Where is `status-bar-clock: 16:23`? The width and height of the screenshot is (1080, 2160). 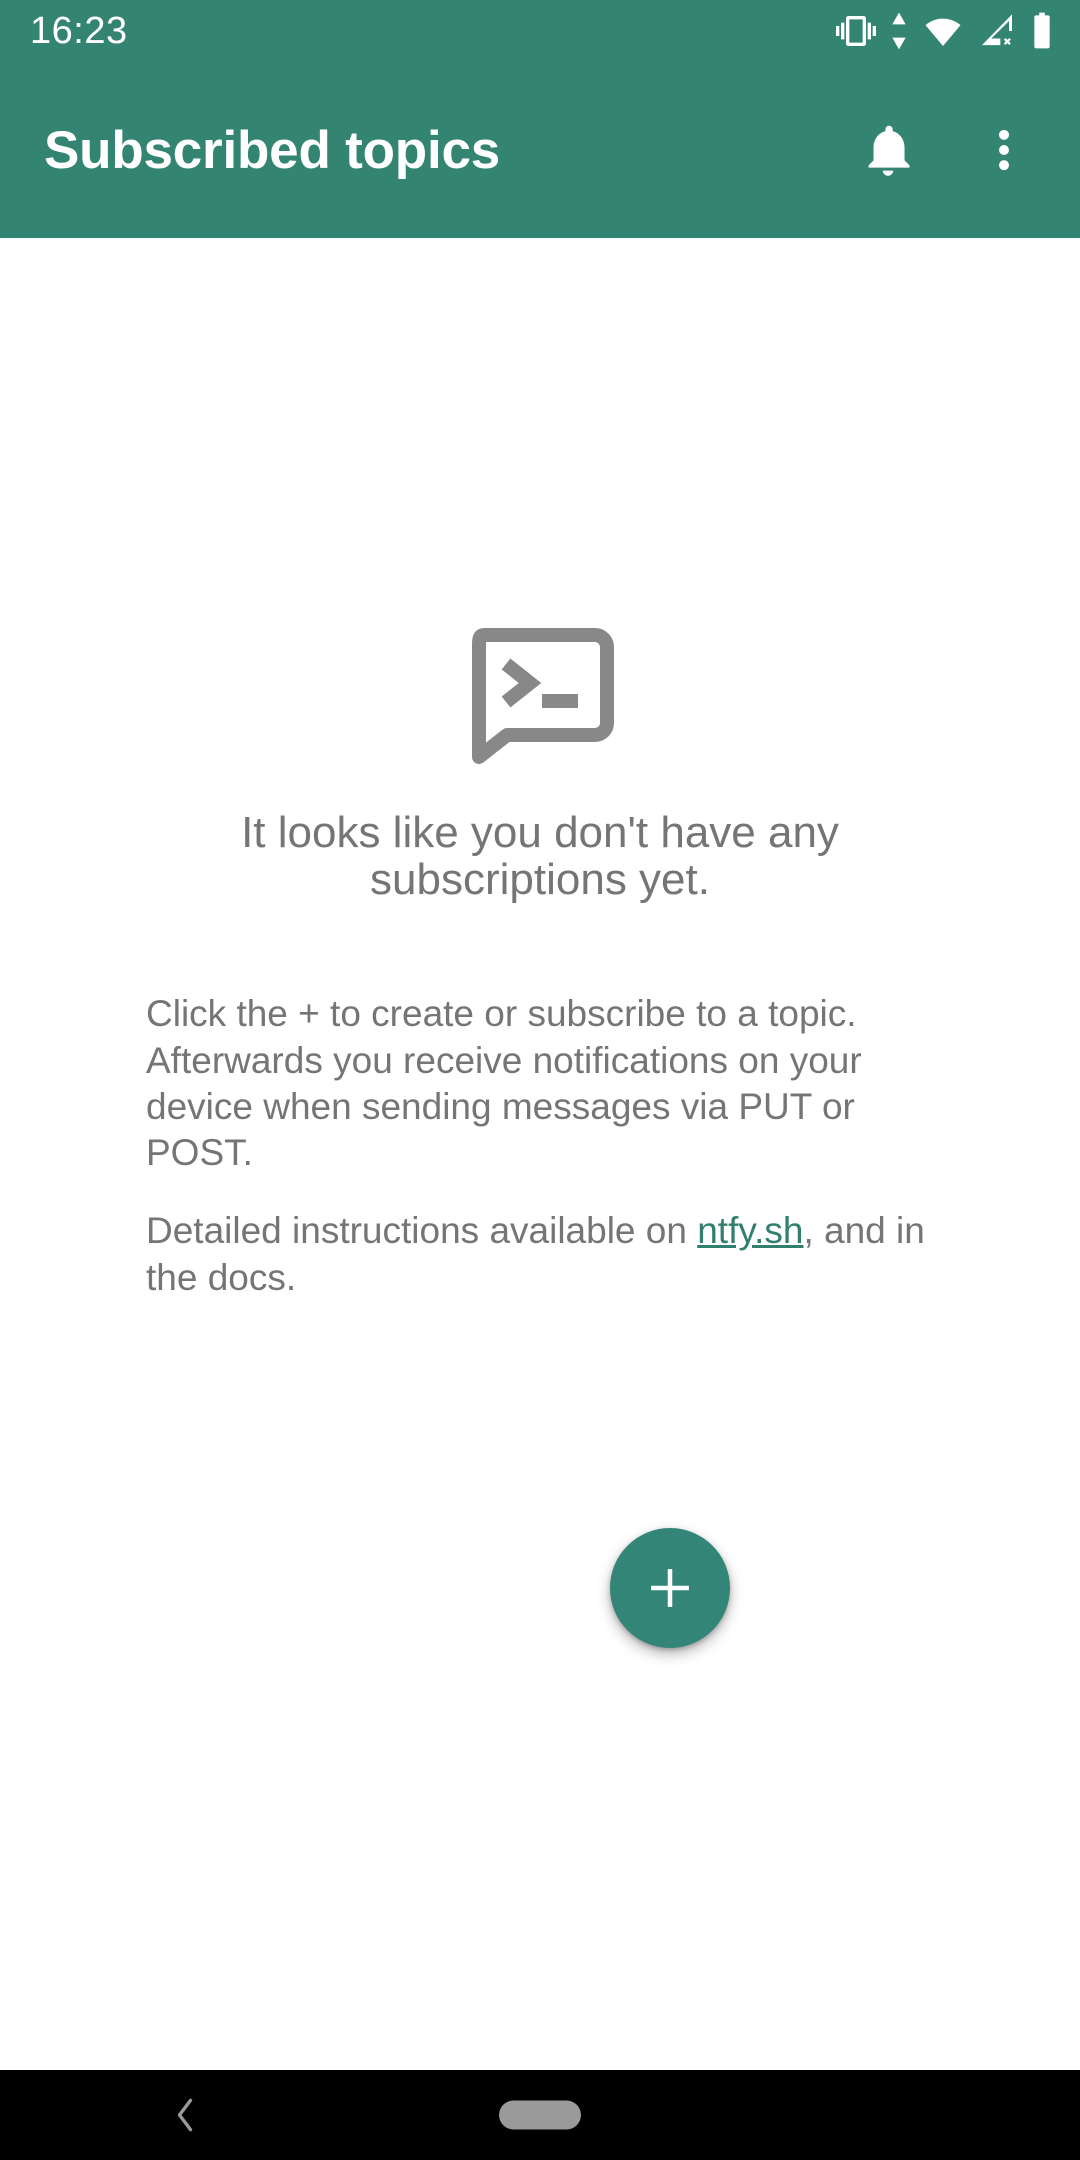 status-bar-clock: 16:23 is located at coordinates (79, 31).